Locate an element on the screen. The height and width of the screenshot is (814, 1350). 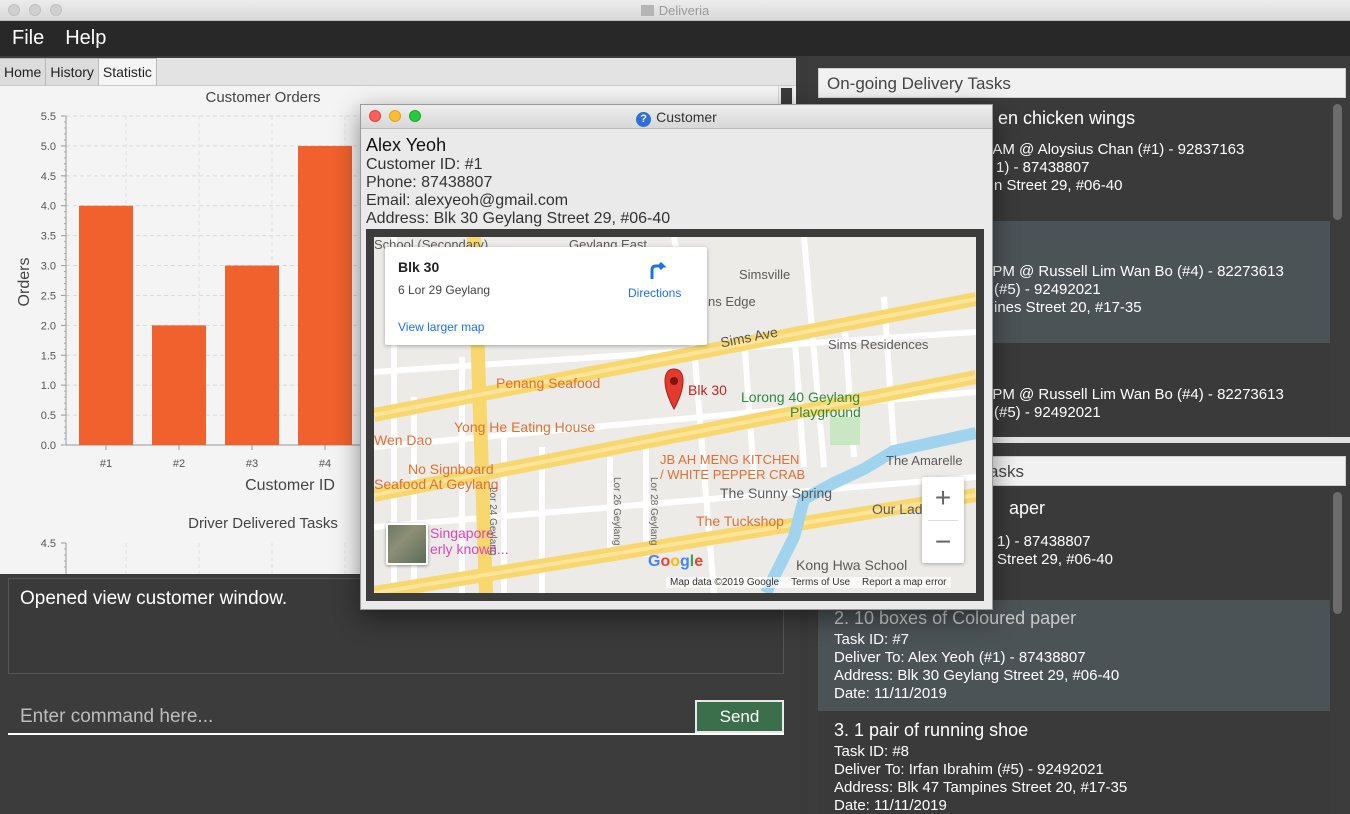
task-id: Task ID: #7 is located at coordinates (872, 639).